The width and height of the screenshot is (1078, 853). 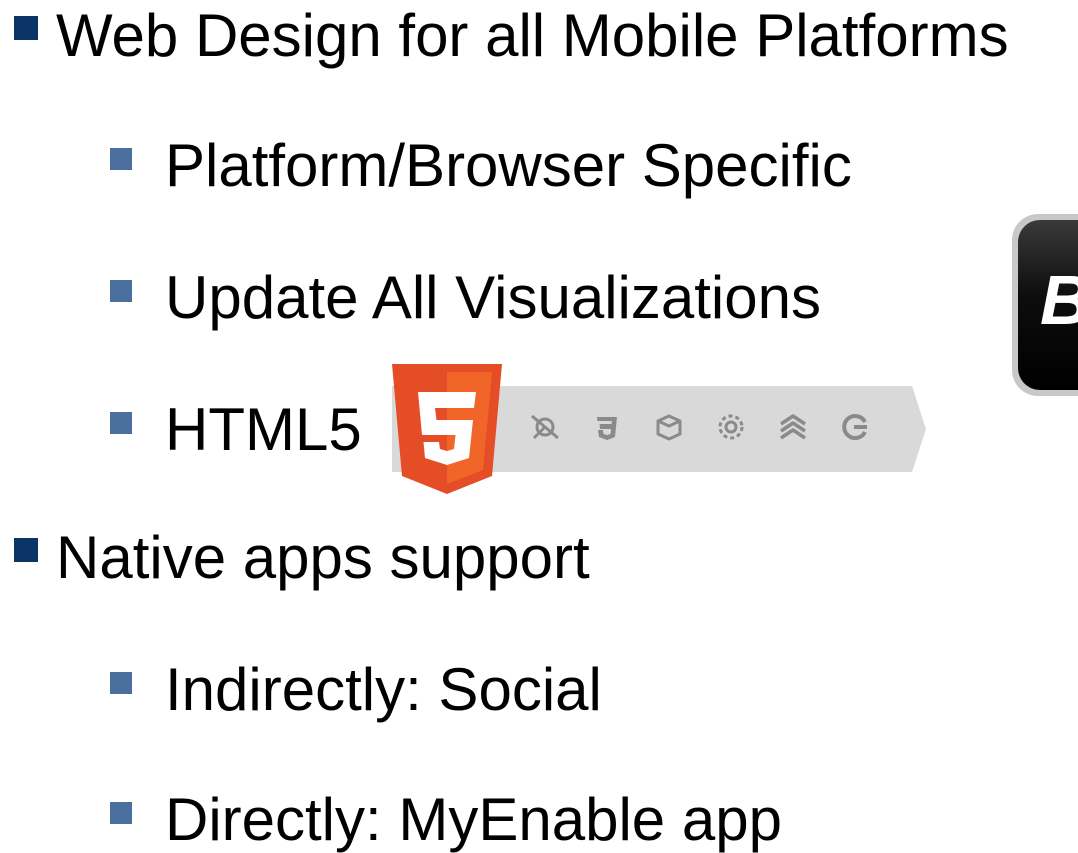 I want to click on bullet-text: Indirectly: Social, so click(x=383, y=689).